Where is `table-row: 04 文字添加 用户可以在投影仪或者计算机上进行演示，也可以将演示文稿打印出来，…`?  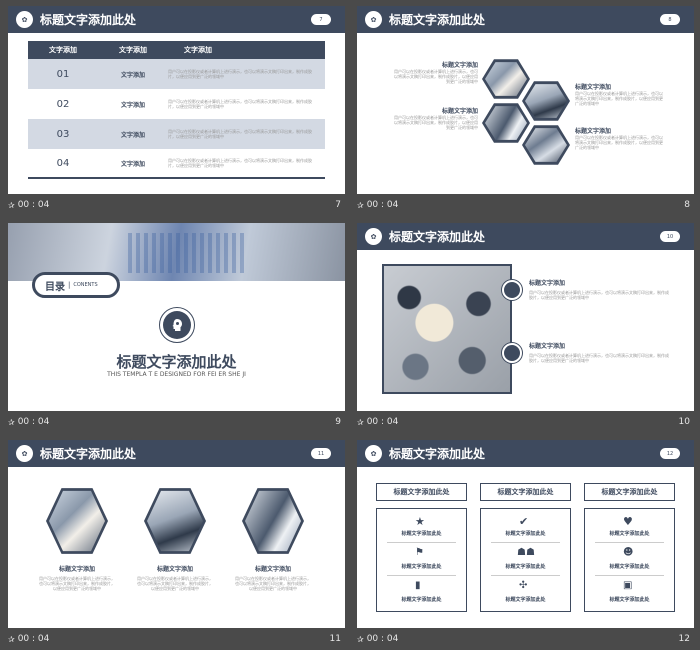 table-row: 04 文字添加 用户可以在投影仪或者计算机上进行演示，也可以将演示文稿打印出来，… is located at coordinates (176, 164).